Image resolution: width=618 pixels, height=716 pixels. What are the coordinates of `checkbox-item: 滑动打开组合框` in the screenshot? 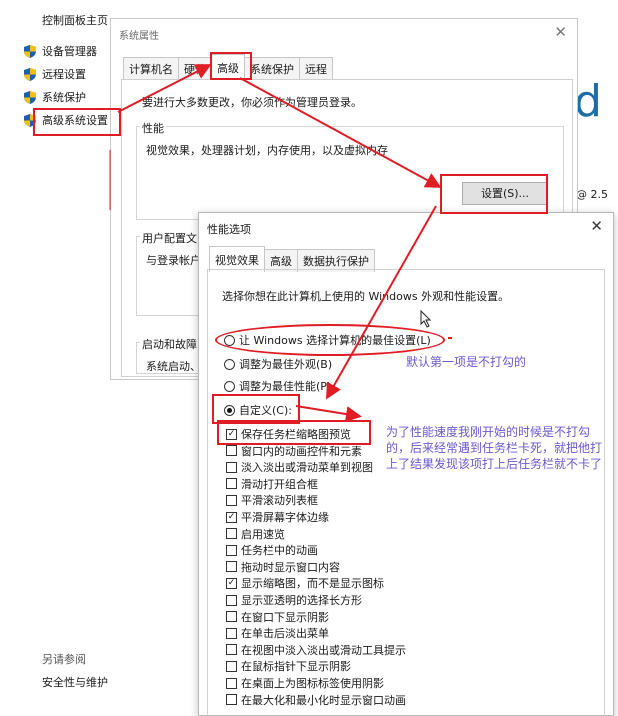 It's located at (272, 484).